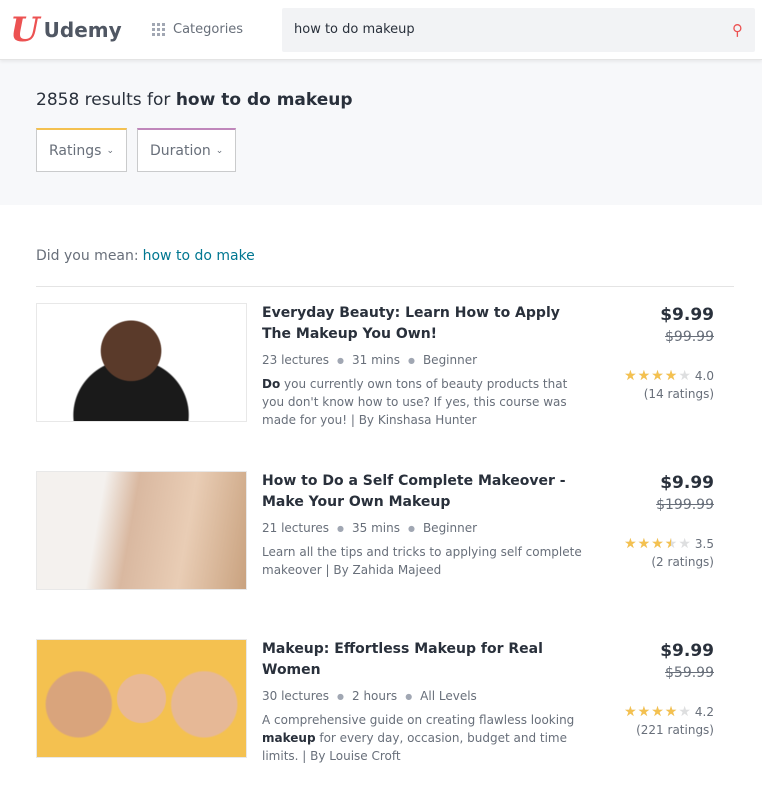  I want to click on course-title: Makeup: Effortless Makeup for Real Women, so click(422, 660).